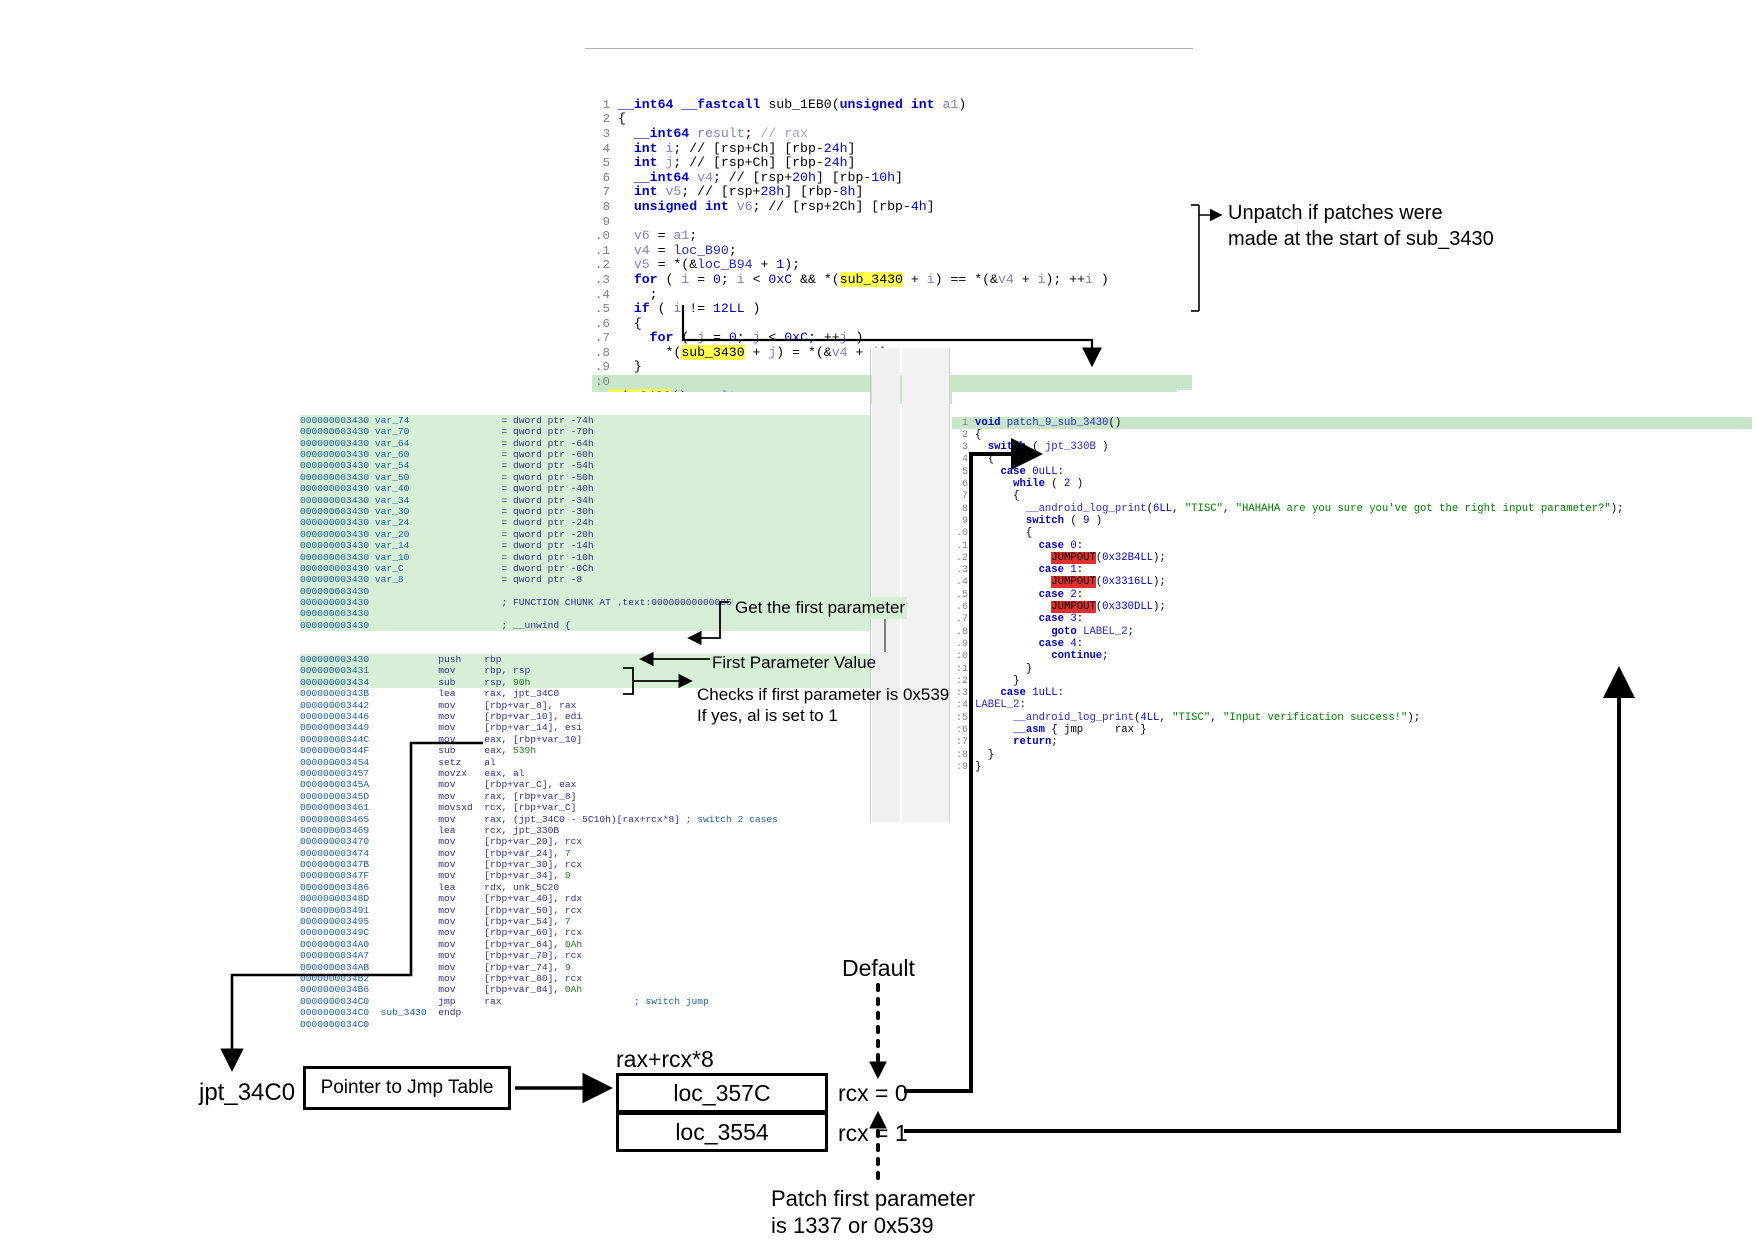  I want to click on disassembly-instruction-row: 000000003486 lea rdx, unk_5C20, so click(585, 887).